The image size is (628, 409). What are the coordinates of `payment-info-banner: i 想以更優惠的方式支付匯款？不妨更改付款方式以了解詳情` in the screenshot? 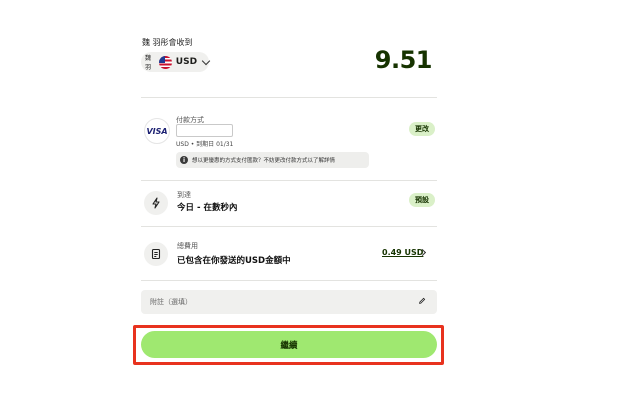 It's located at (272, 160).